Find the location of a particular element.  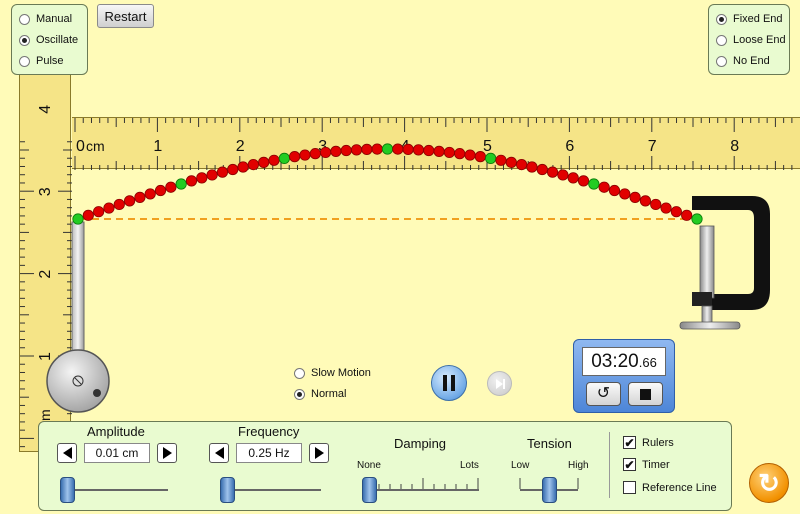

timer-checkbox: ✔ Timer is located at coordinates (646, 464).